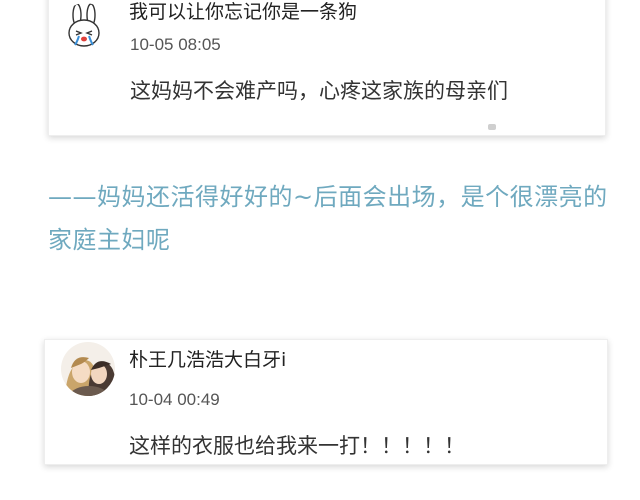  I want to click on anime-couple-avatar-icon, so click(88, 369).